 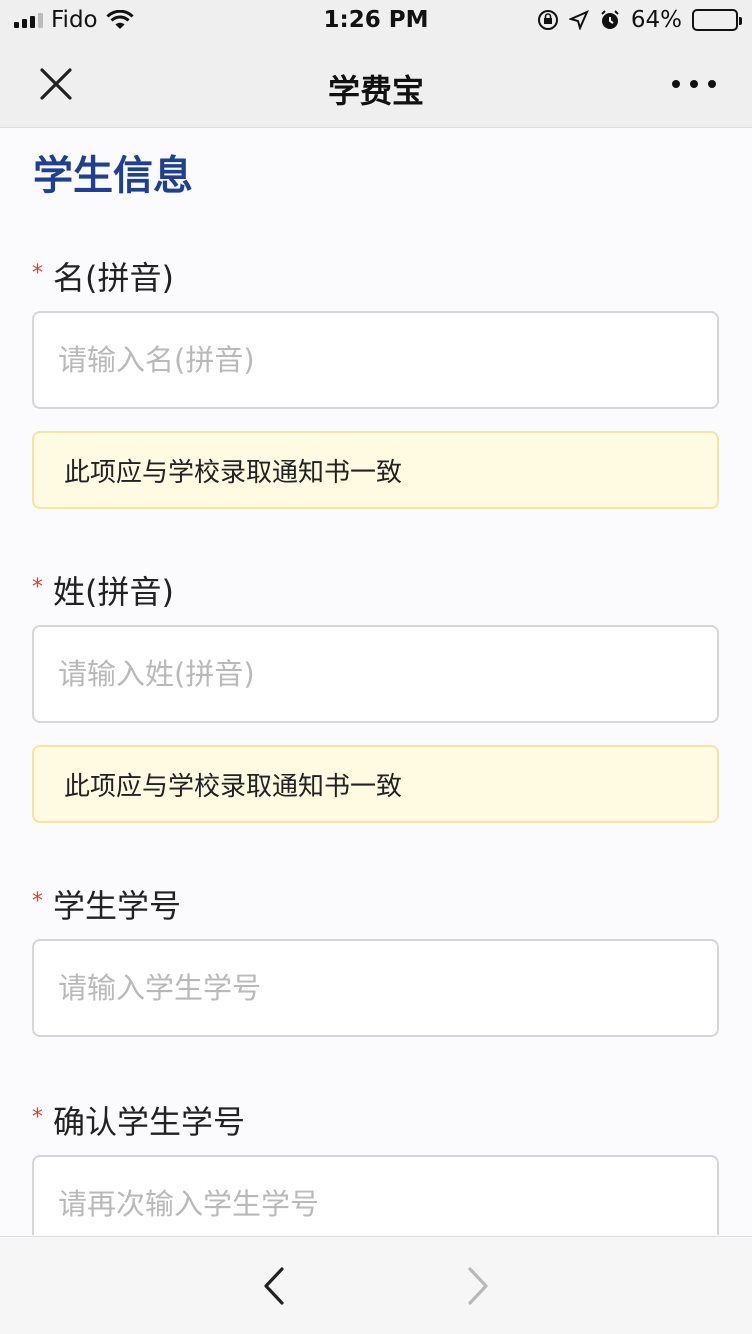 I want to click on last-name-hint-text: 此项应与学校录取通知书一致, so click(x=233, y=786).